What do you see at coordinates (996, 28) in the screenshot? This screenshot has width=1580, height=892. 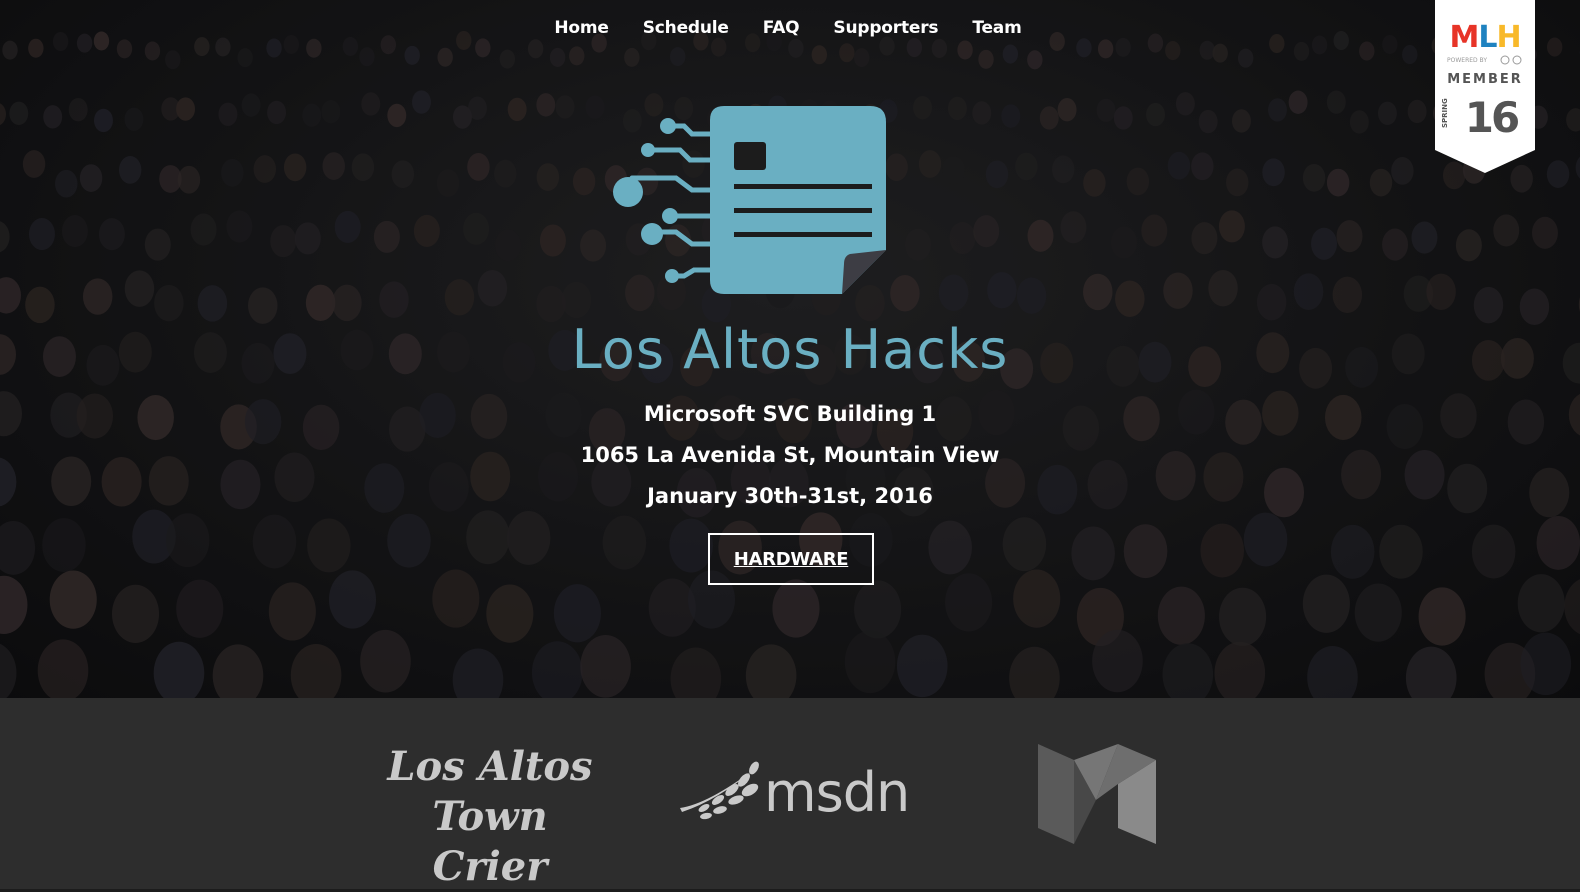 I see `nav-team: Team` at bounding box center [996, 28].